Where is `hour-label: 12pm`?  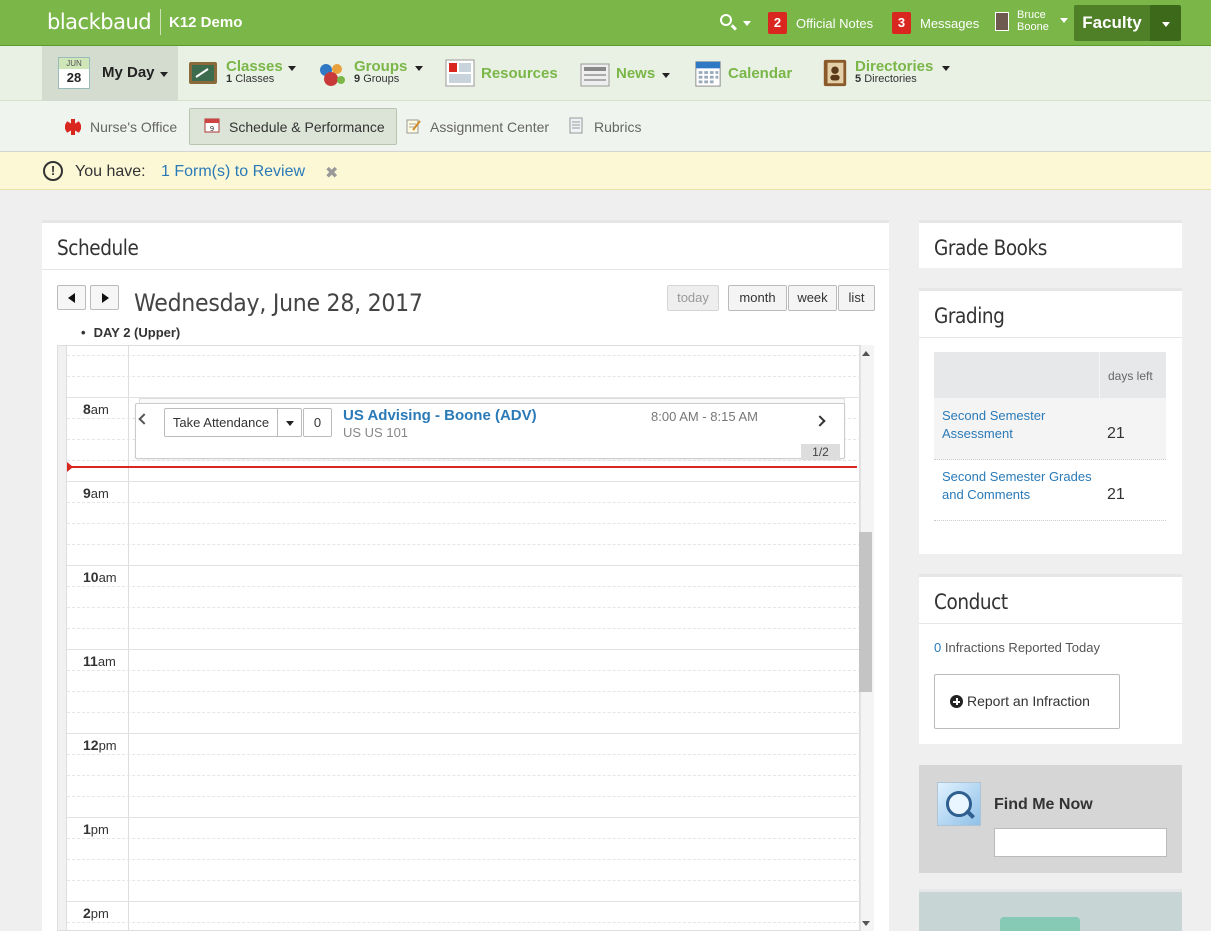
hour-label: 12pm is located at coordinates (100, 745).